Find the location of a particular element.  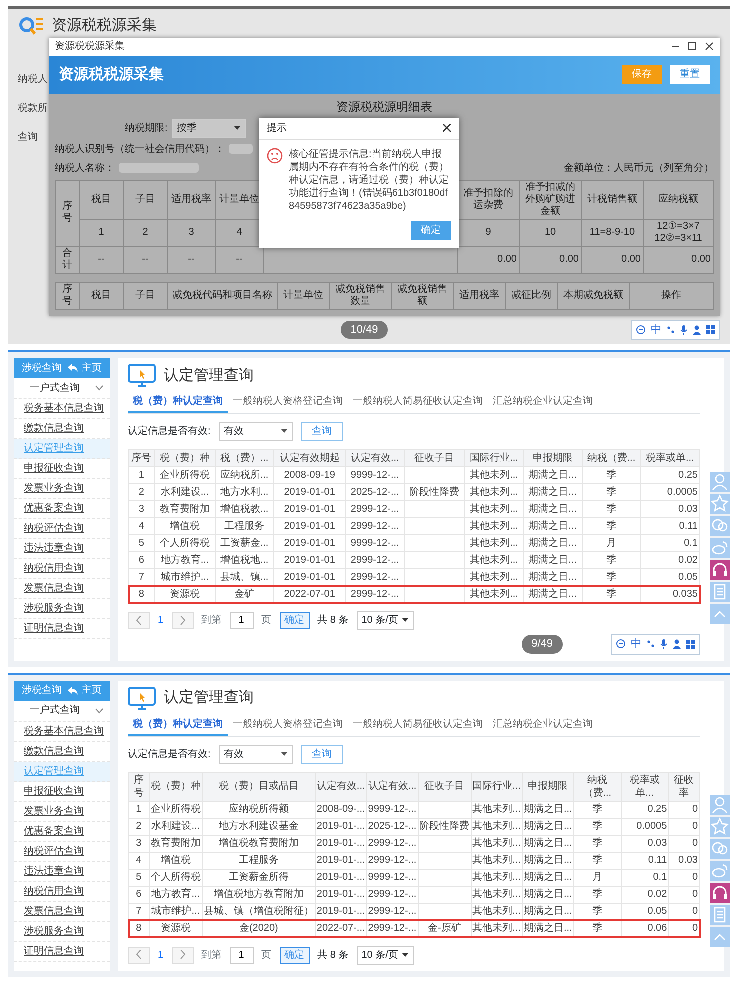

table-cell: 月 is located at coordinates (611, 543).